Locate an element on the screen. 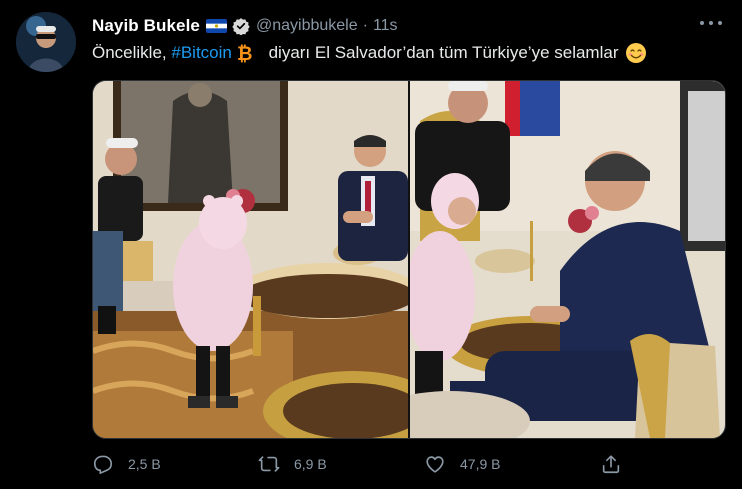 The image size is (742, 489). avatar is located at coordinates (46, 42).